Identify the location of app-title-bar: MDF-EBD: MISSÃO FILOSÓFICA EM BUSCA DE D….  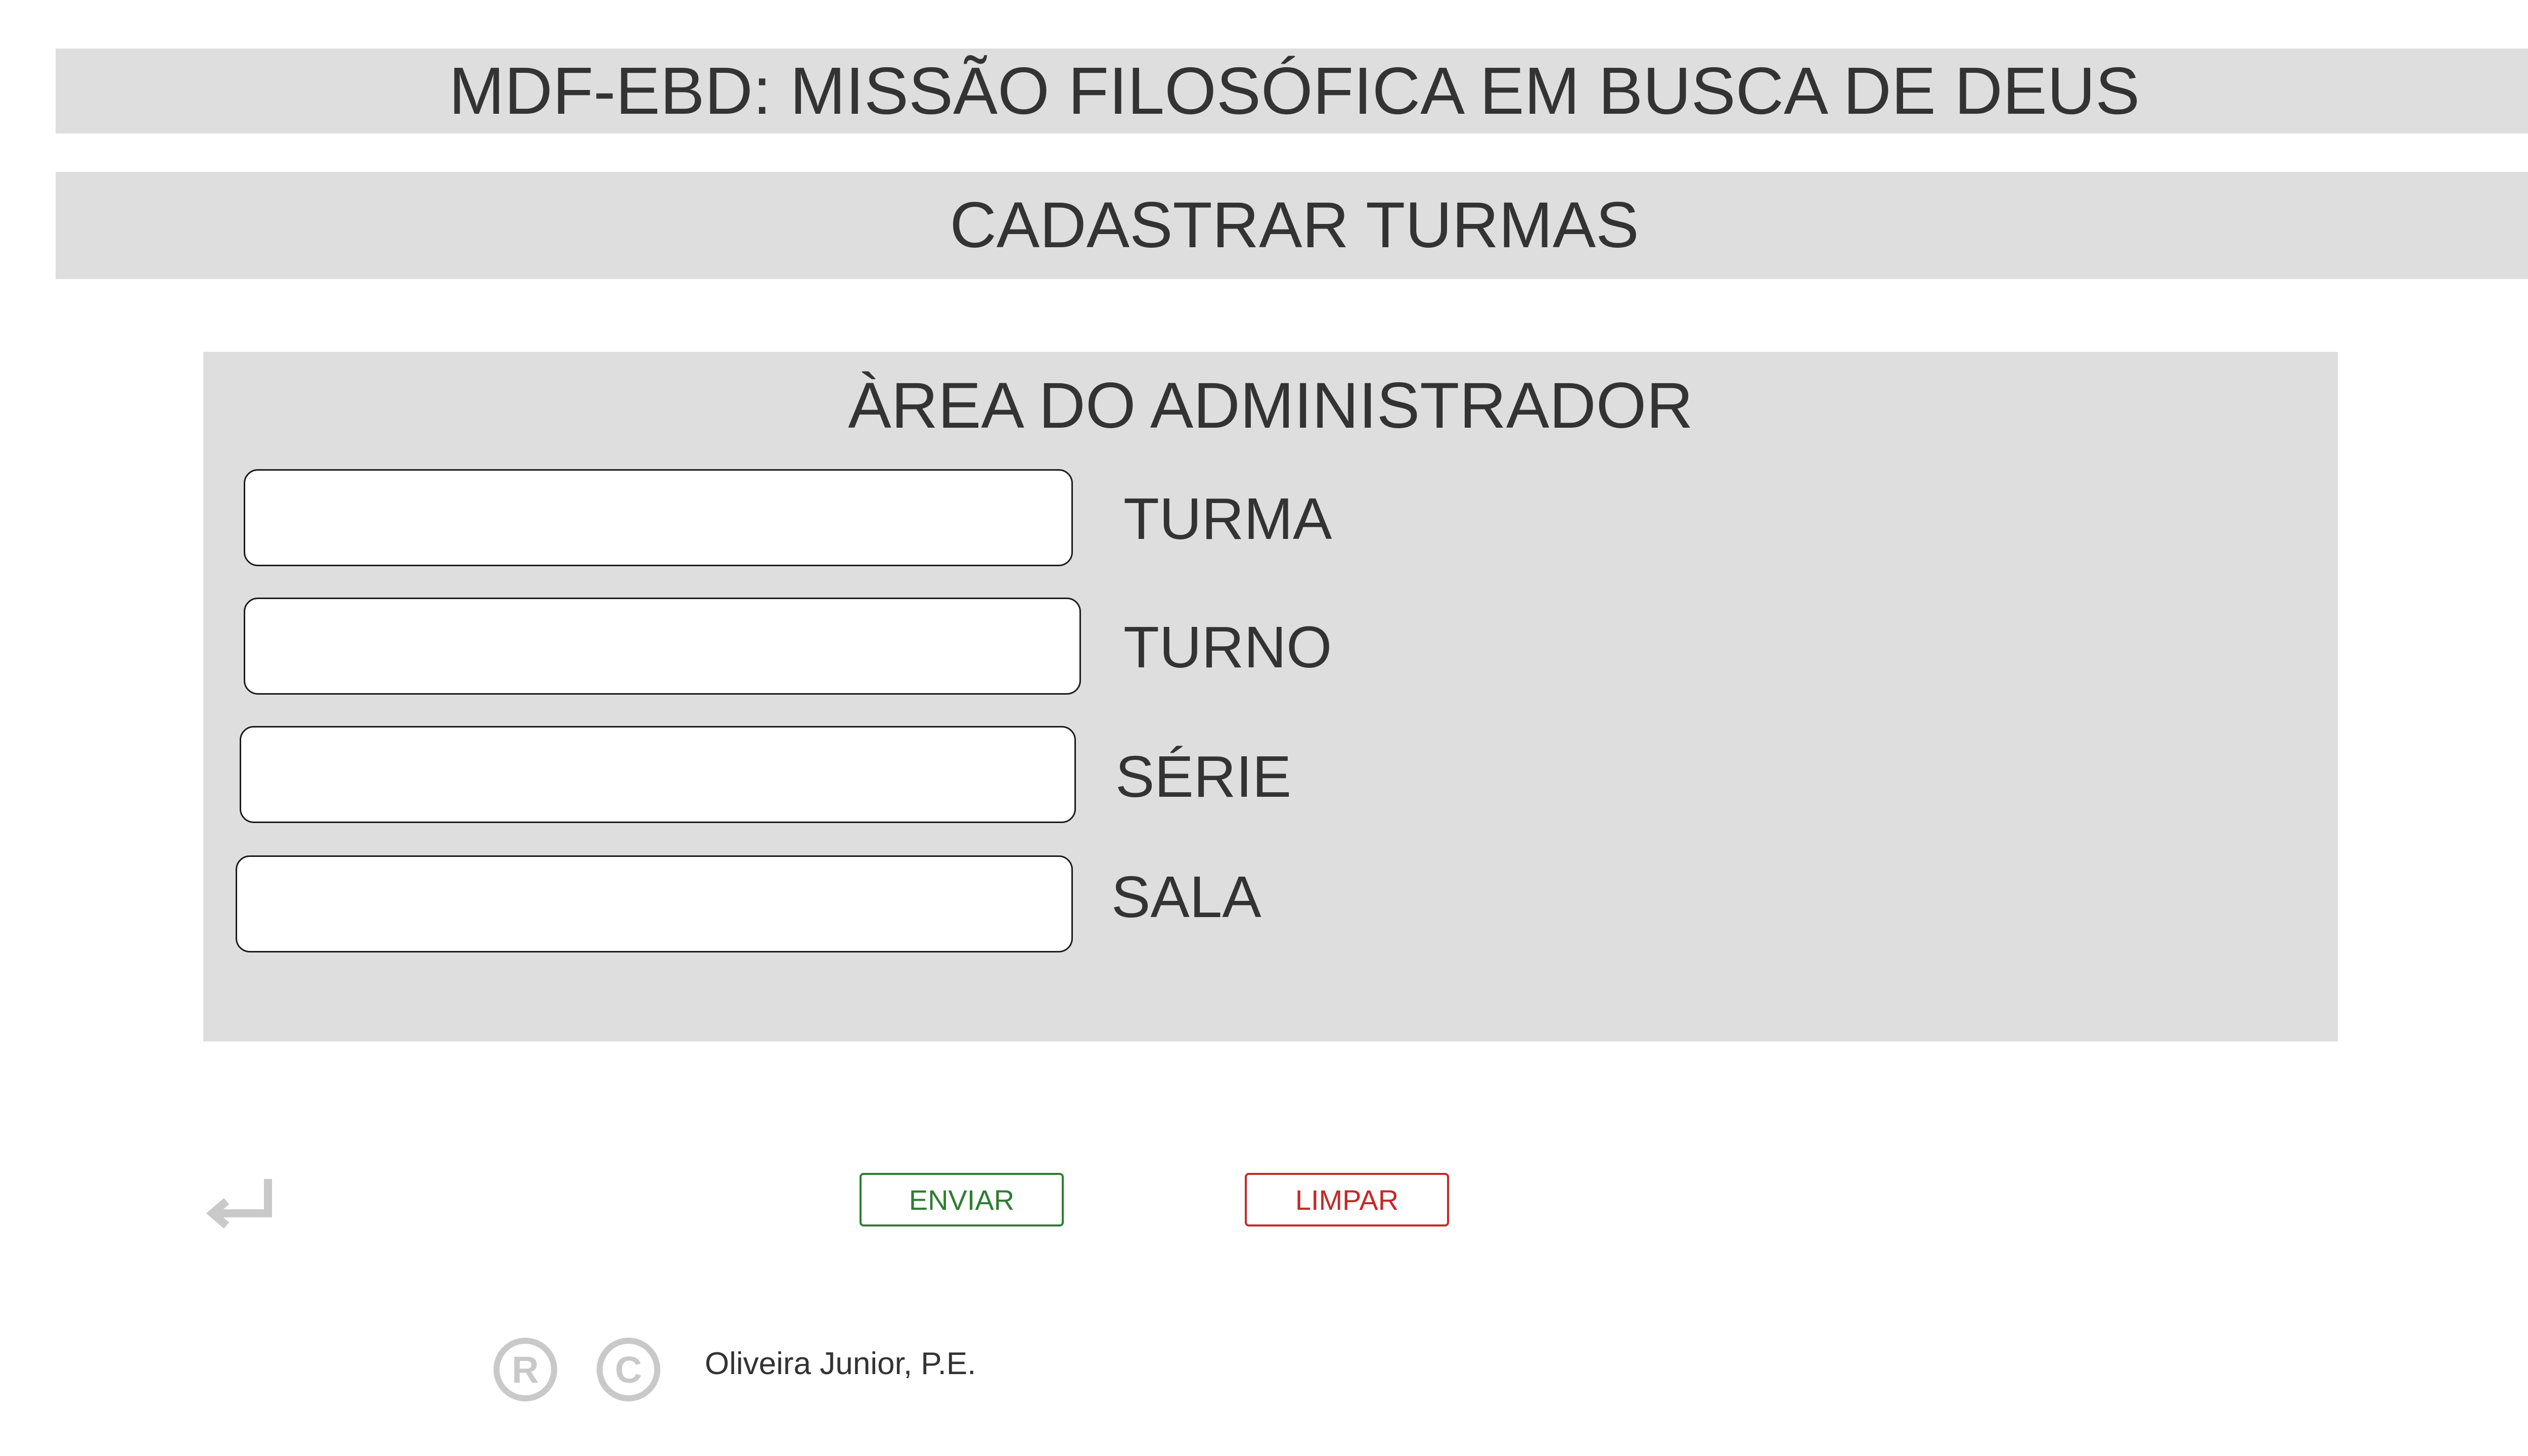
(1292, 91).